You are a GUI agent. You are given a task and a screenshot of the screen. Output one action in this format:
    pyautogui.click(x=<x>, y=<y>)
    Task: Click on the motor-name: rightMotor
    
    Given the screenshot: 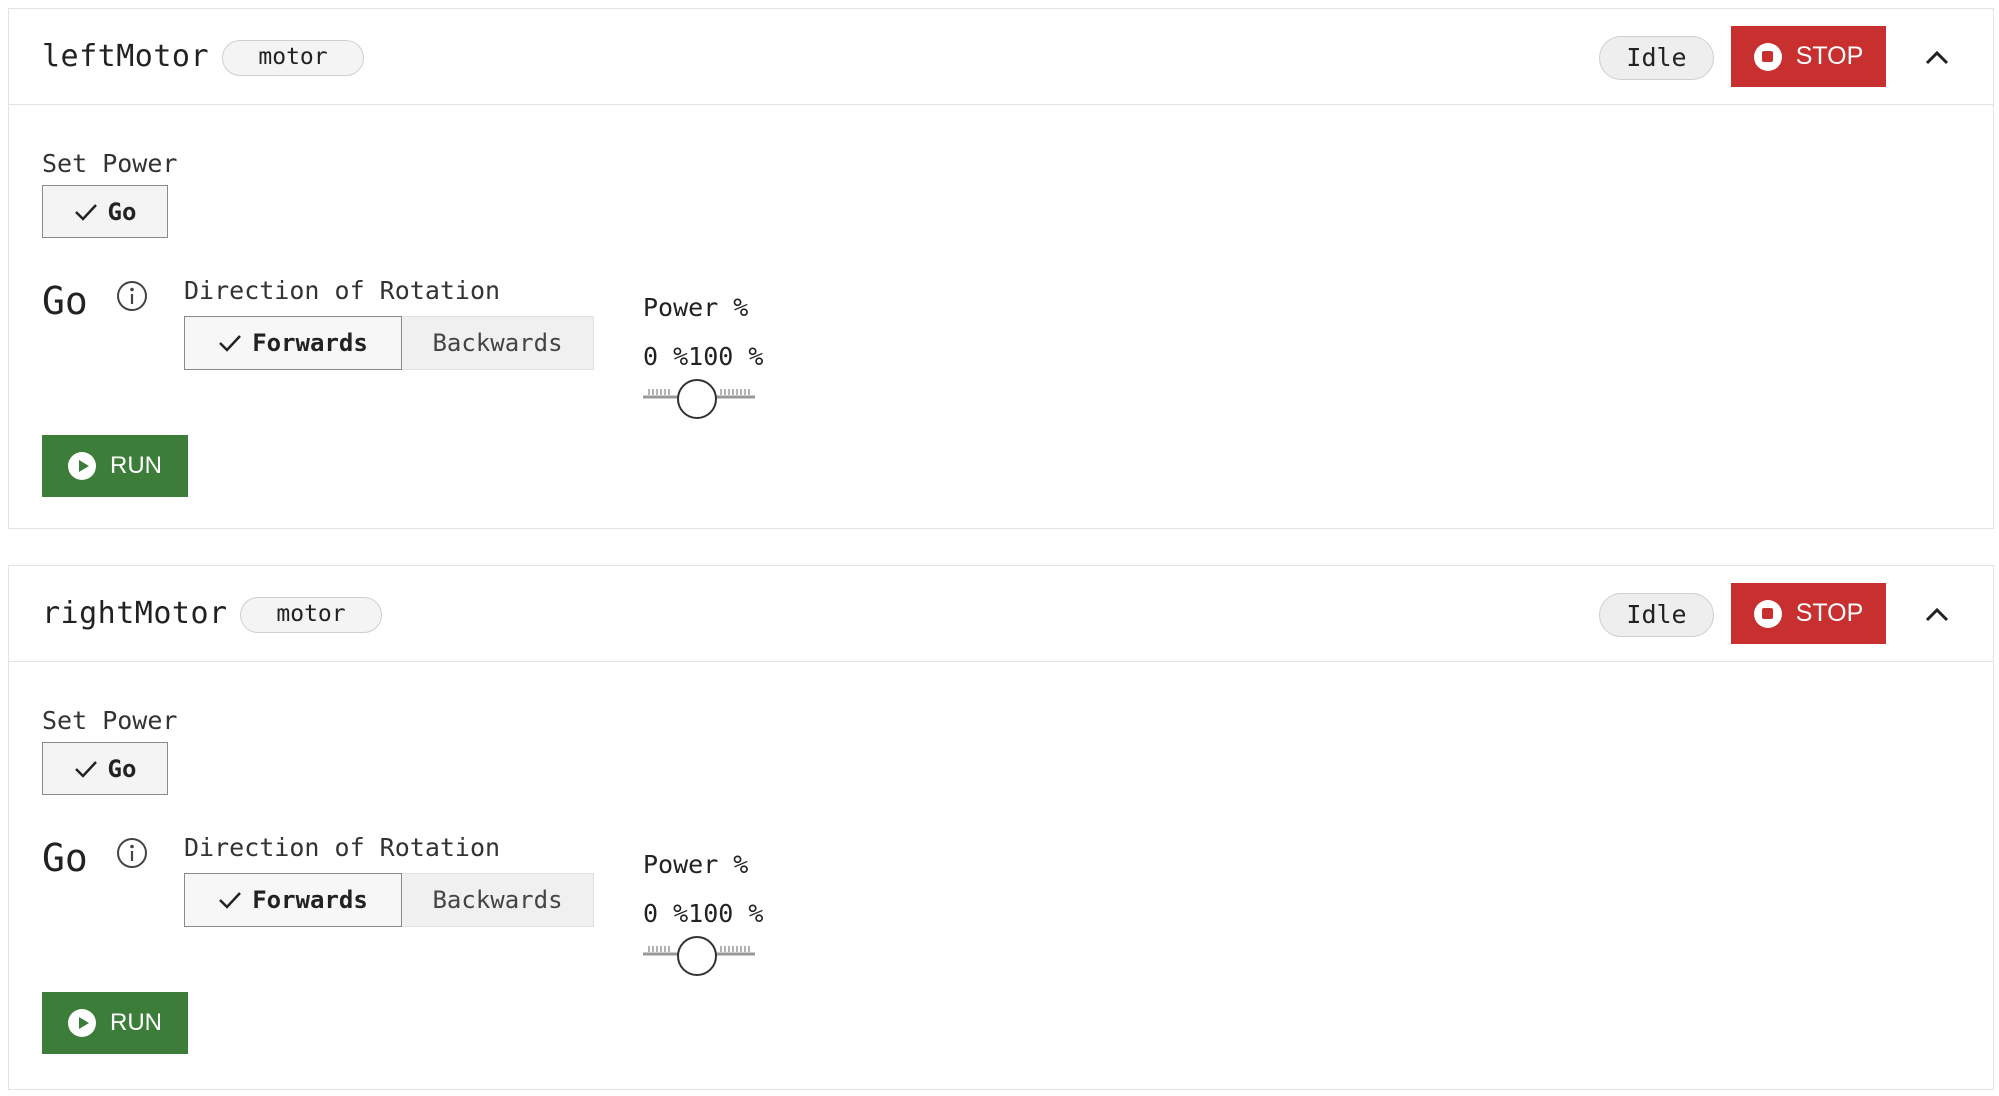 What is the action you would take?
    pyautogui.click(x=135, y=613)
    